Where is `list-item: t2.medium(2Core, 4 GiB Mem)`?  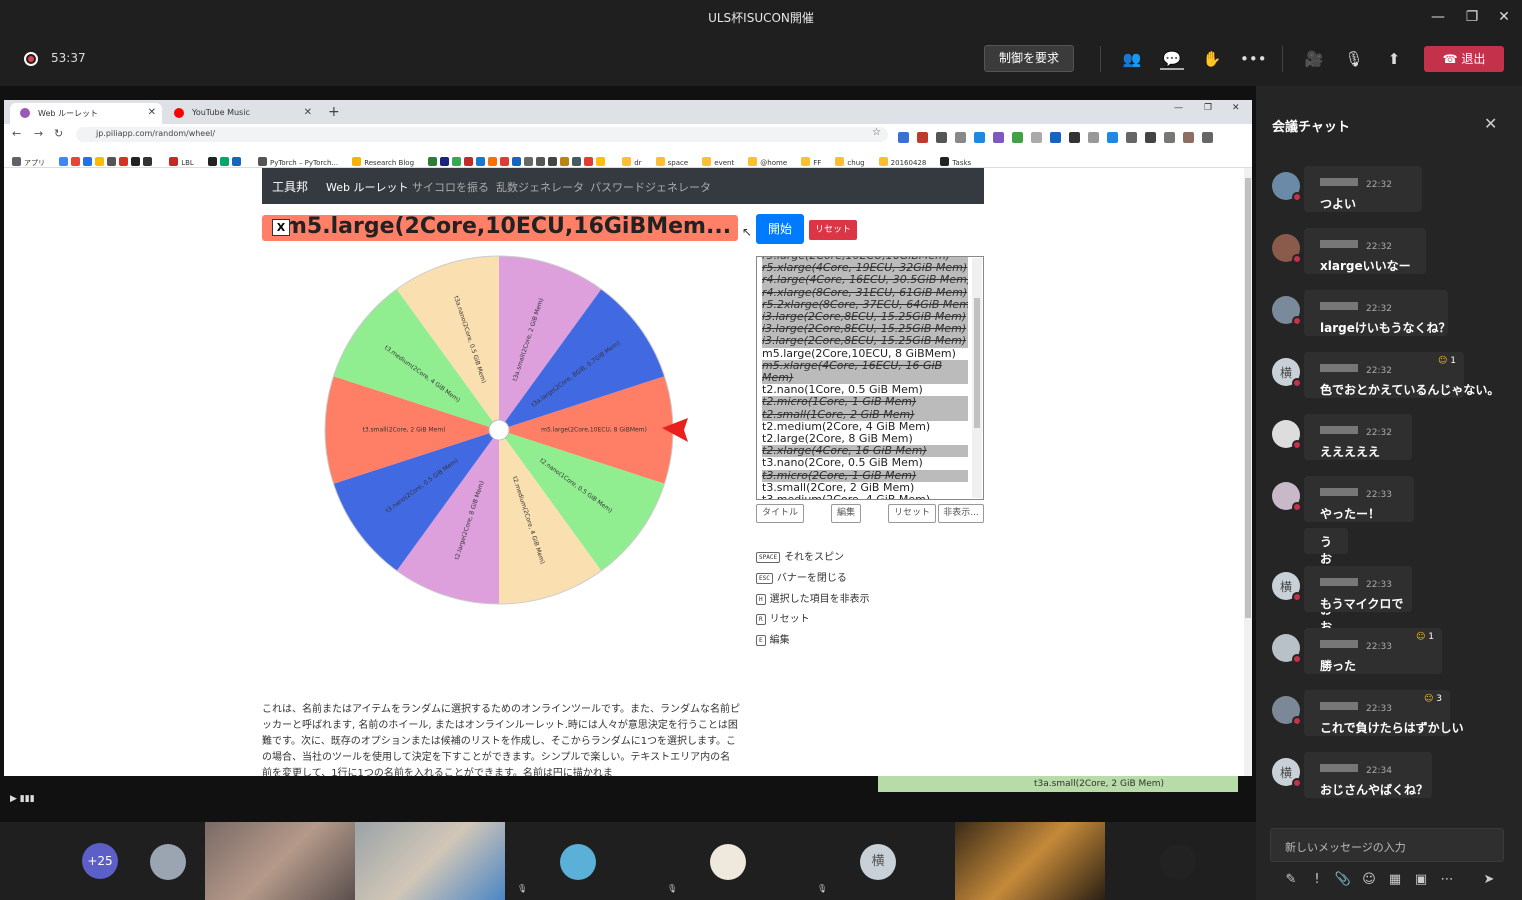 list-item: t2.medium(2Core, 4 GiB Mem) is located at coordinates (865, 427).